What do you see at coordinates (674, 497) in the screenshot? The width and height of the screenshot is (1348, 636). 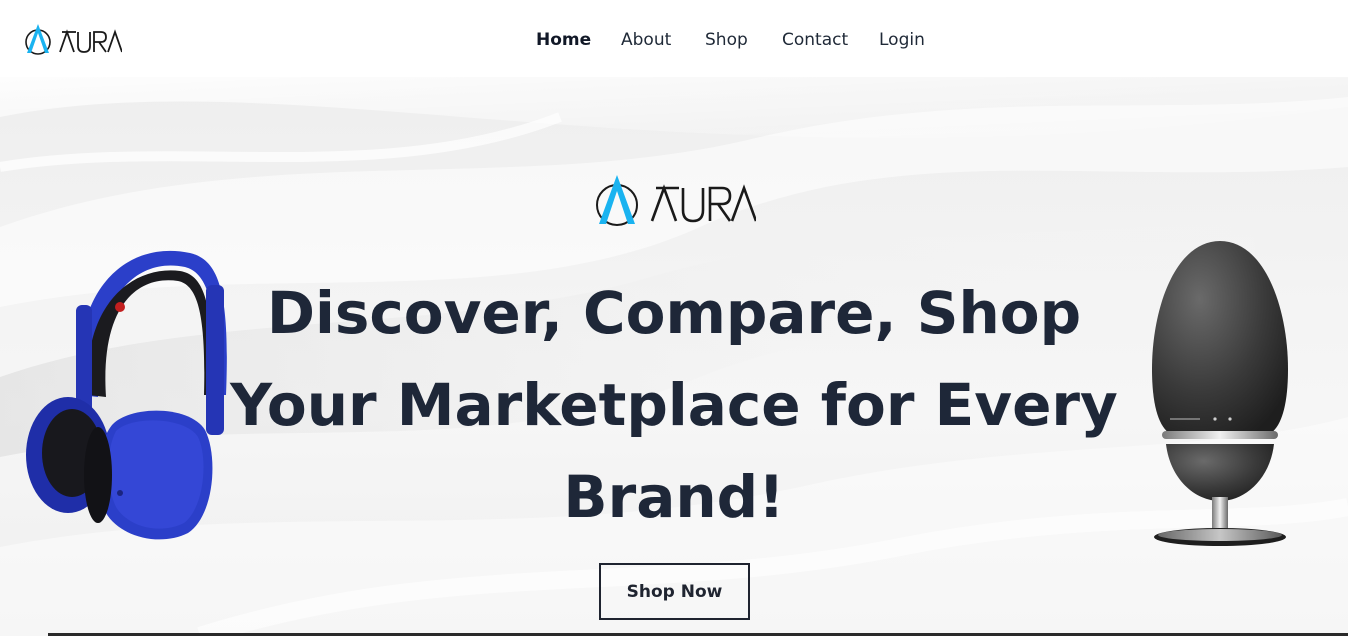 I see `headline-line-3: Brand!` at bounding box center [674, 497].